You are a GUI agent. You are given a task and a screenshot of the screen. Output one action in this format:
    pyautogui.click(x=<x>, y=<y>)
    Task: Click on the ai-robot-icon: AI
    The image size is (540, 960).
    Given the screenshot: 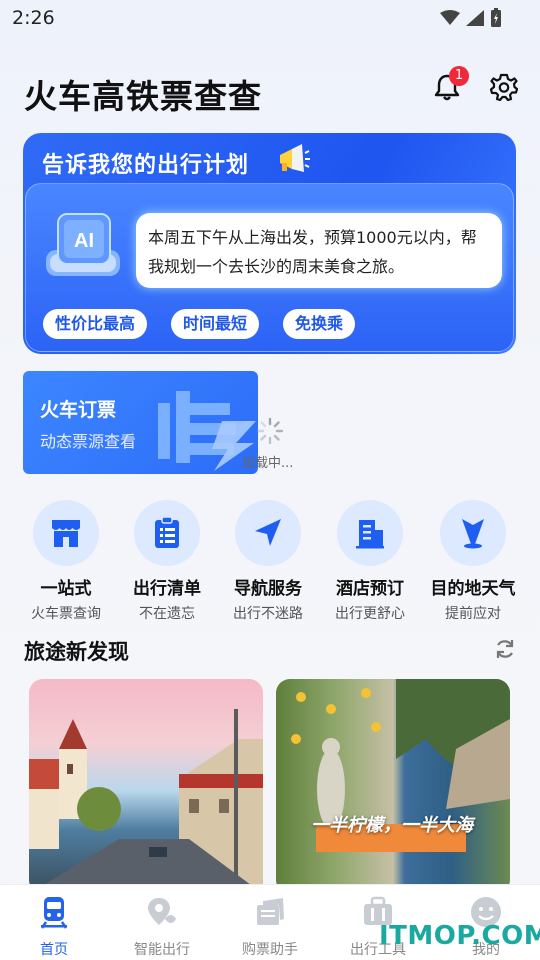 What is the action you would take?
    pyautogui.click(x=83, y=244)
    